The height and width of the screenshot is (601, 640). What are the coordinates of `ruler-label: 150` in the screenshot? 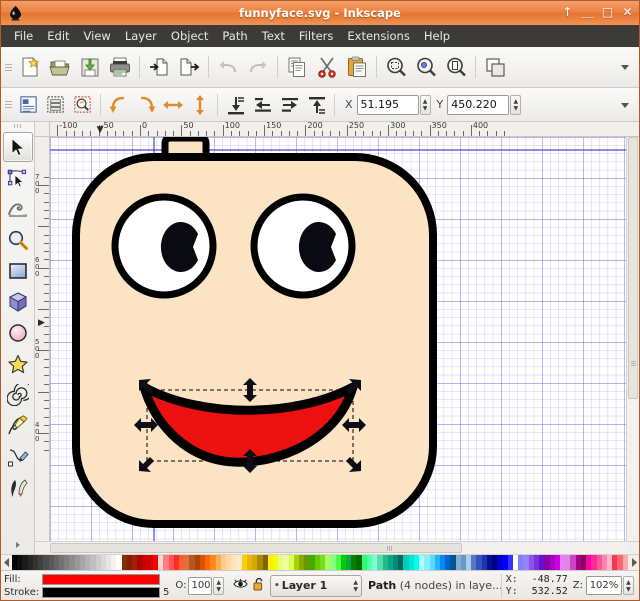 It's located at (274, 126).